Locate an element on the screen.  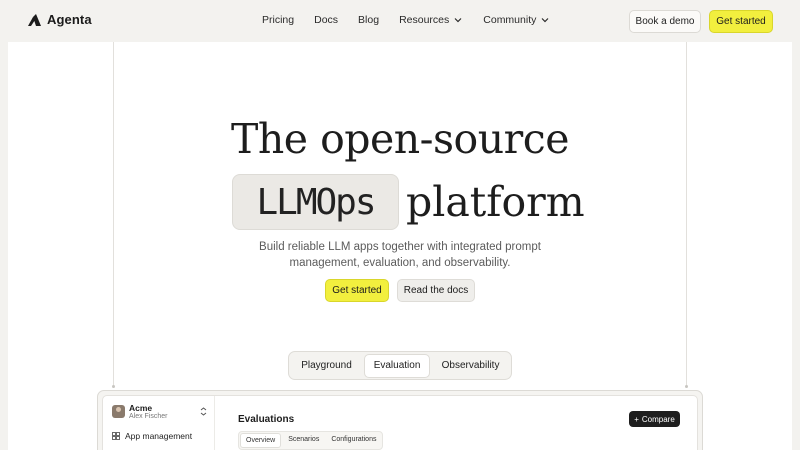
agenta-logo-icon is located at coordinates (34, 19).